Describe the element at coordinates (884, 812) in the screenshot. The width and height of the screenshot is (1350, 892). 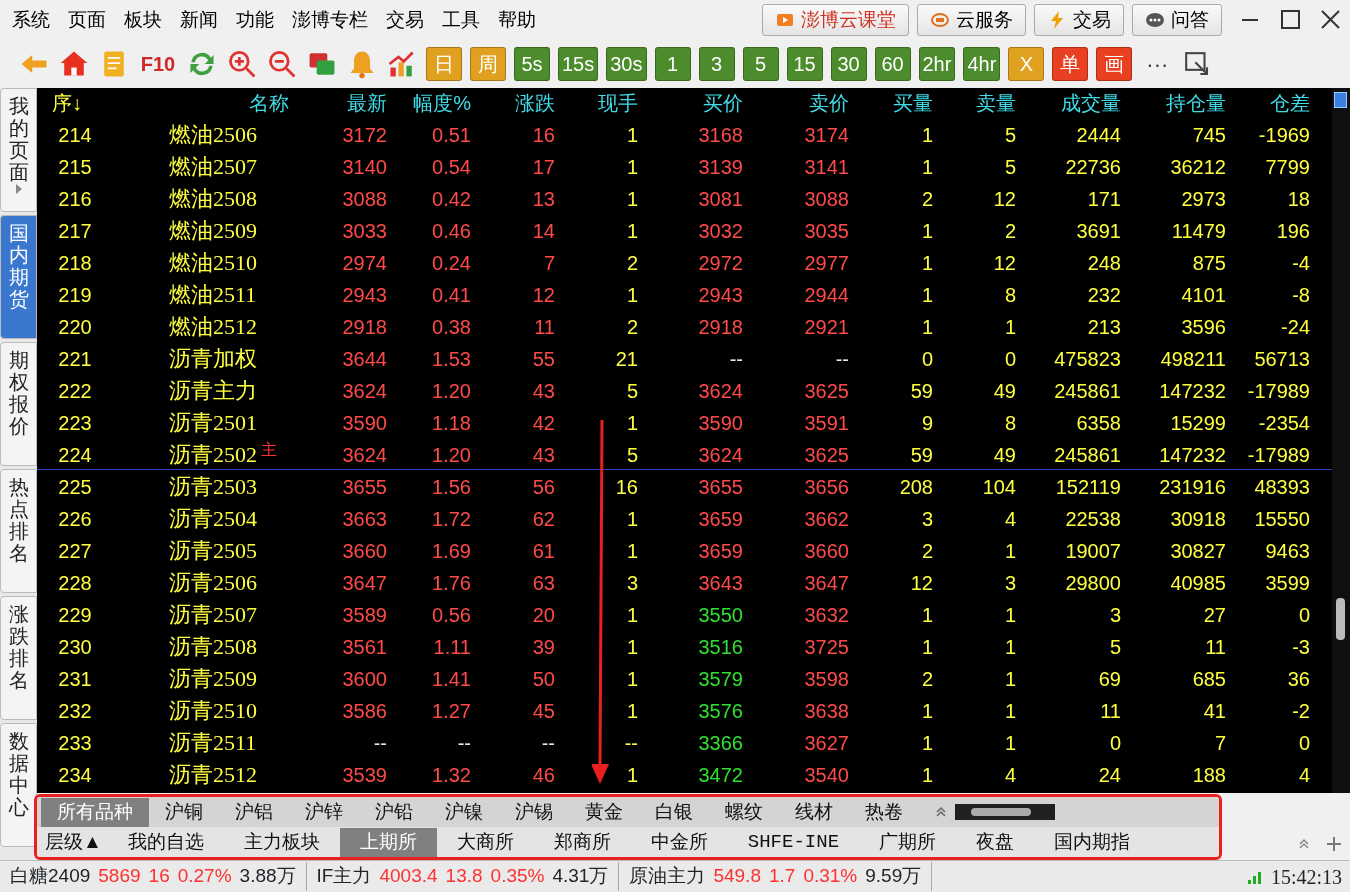
I see `category-tab: 热卷` at that location.